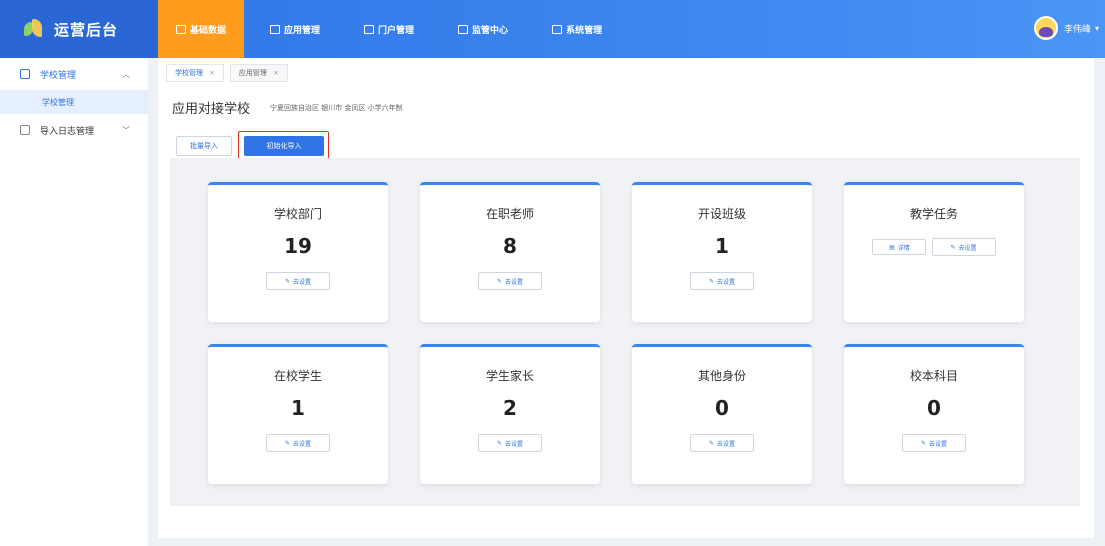  I want to click on tab-school-management: 学校管理 ×, so click(195, 73).